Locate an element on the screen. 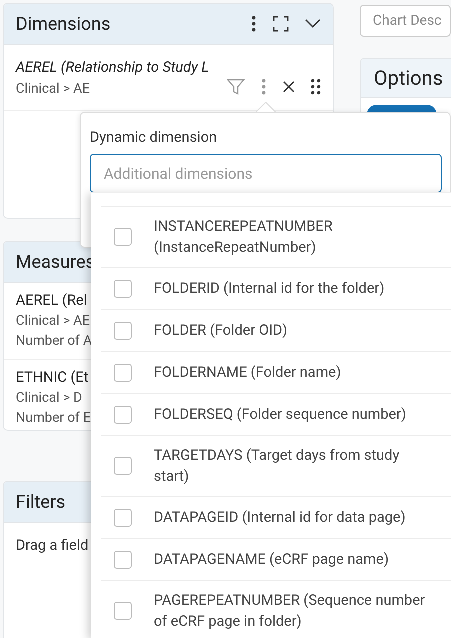  option-label: DATAPAGENAME (eCRF page name) is located at coordinates (294, 559).